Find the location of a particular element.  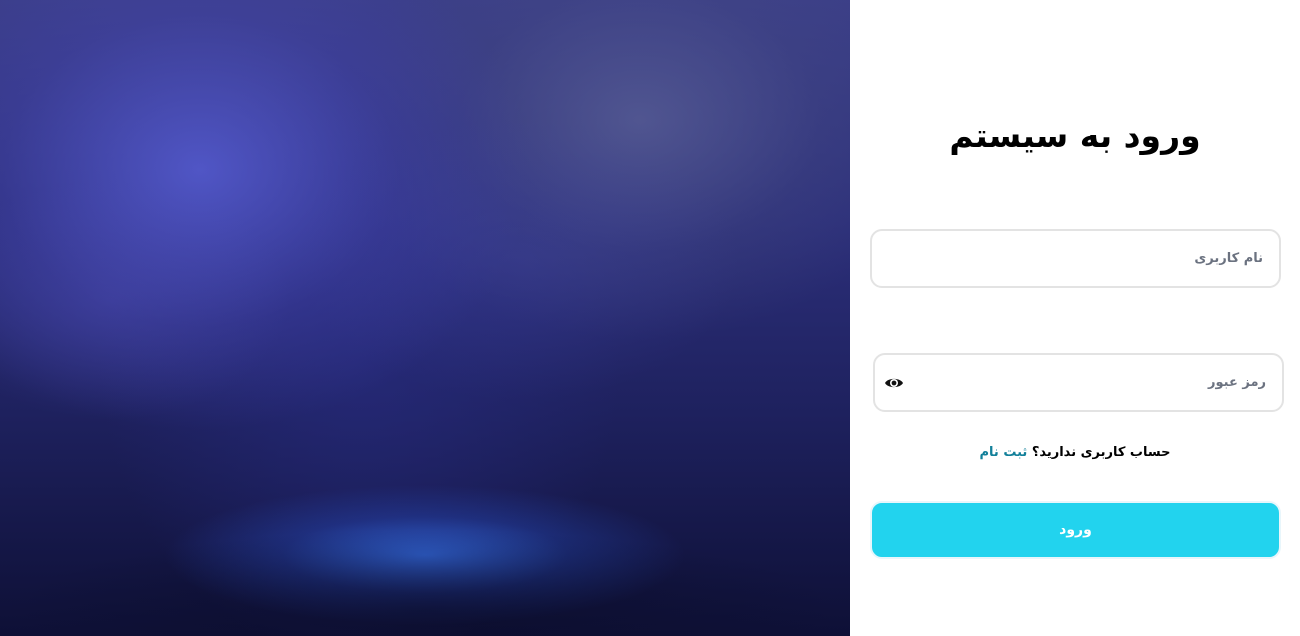

signup-link: ثبت نام is located at coordinates (1004, 452).